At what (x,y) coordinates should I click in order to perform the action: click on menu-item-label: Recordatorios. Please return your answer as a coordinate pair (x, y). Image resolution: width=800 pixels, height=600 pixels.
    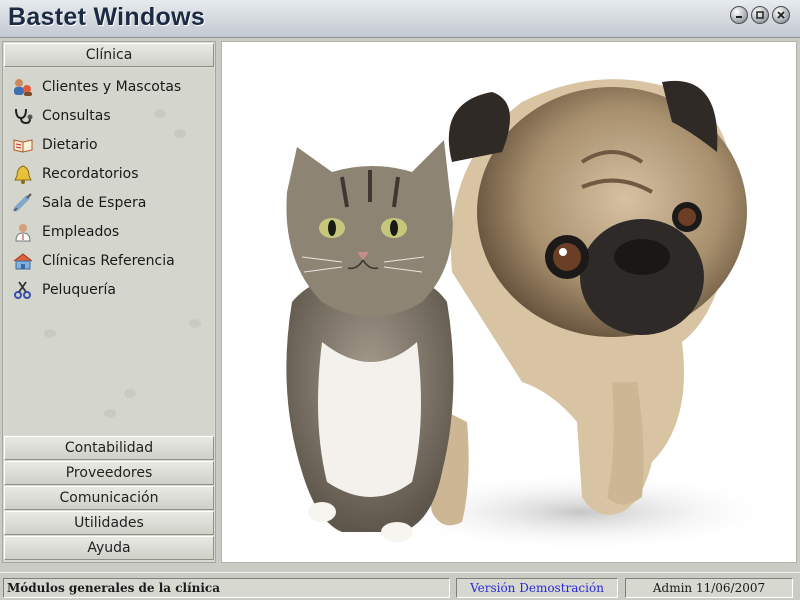
    Looking at the image, I should click on (90, 173).